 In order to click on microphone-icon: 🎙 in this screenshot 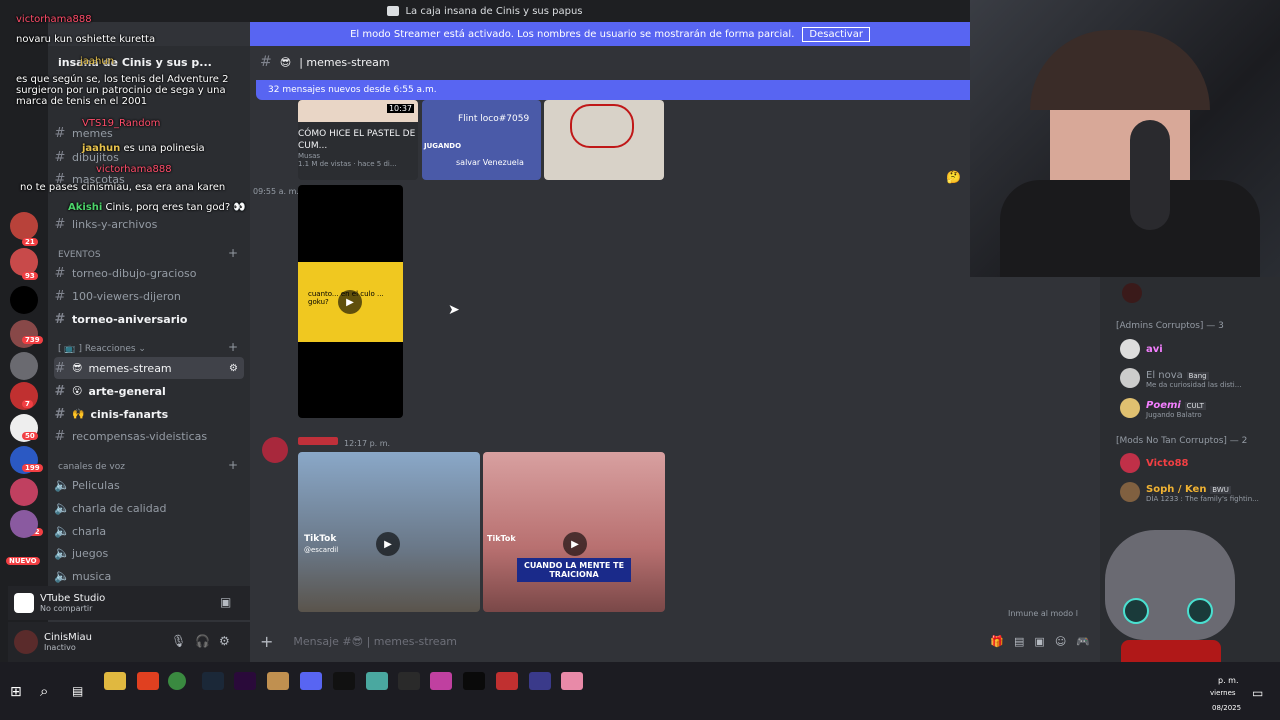, I will do `click(178, 641)`.